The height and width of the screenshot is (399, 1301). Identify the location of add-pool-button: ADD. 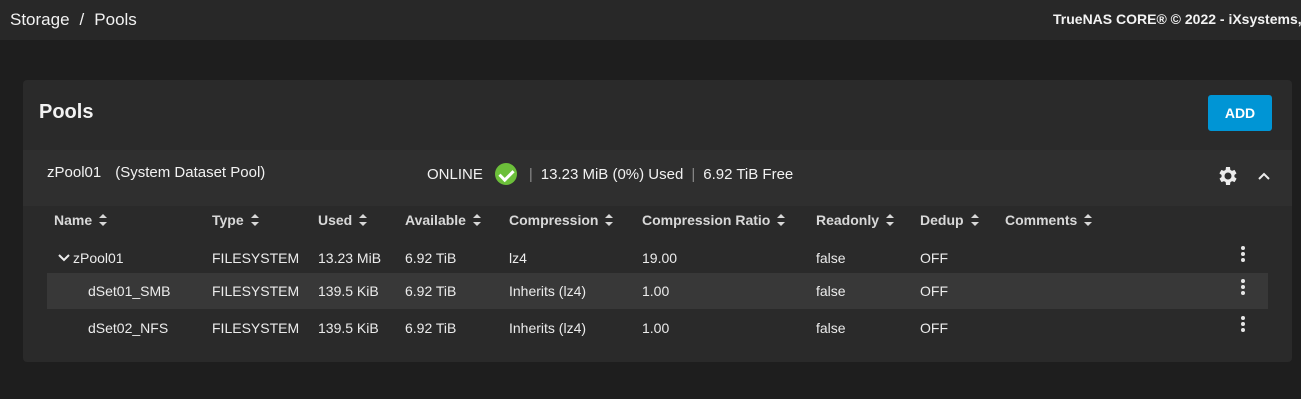
(1240, 113).